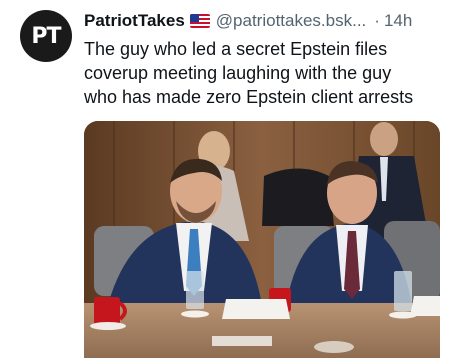 The image size is (460, 358). Describe the element at coordinates (199, 21) in the screenshot. I see `us-flag-icon` at that location.